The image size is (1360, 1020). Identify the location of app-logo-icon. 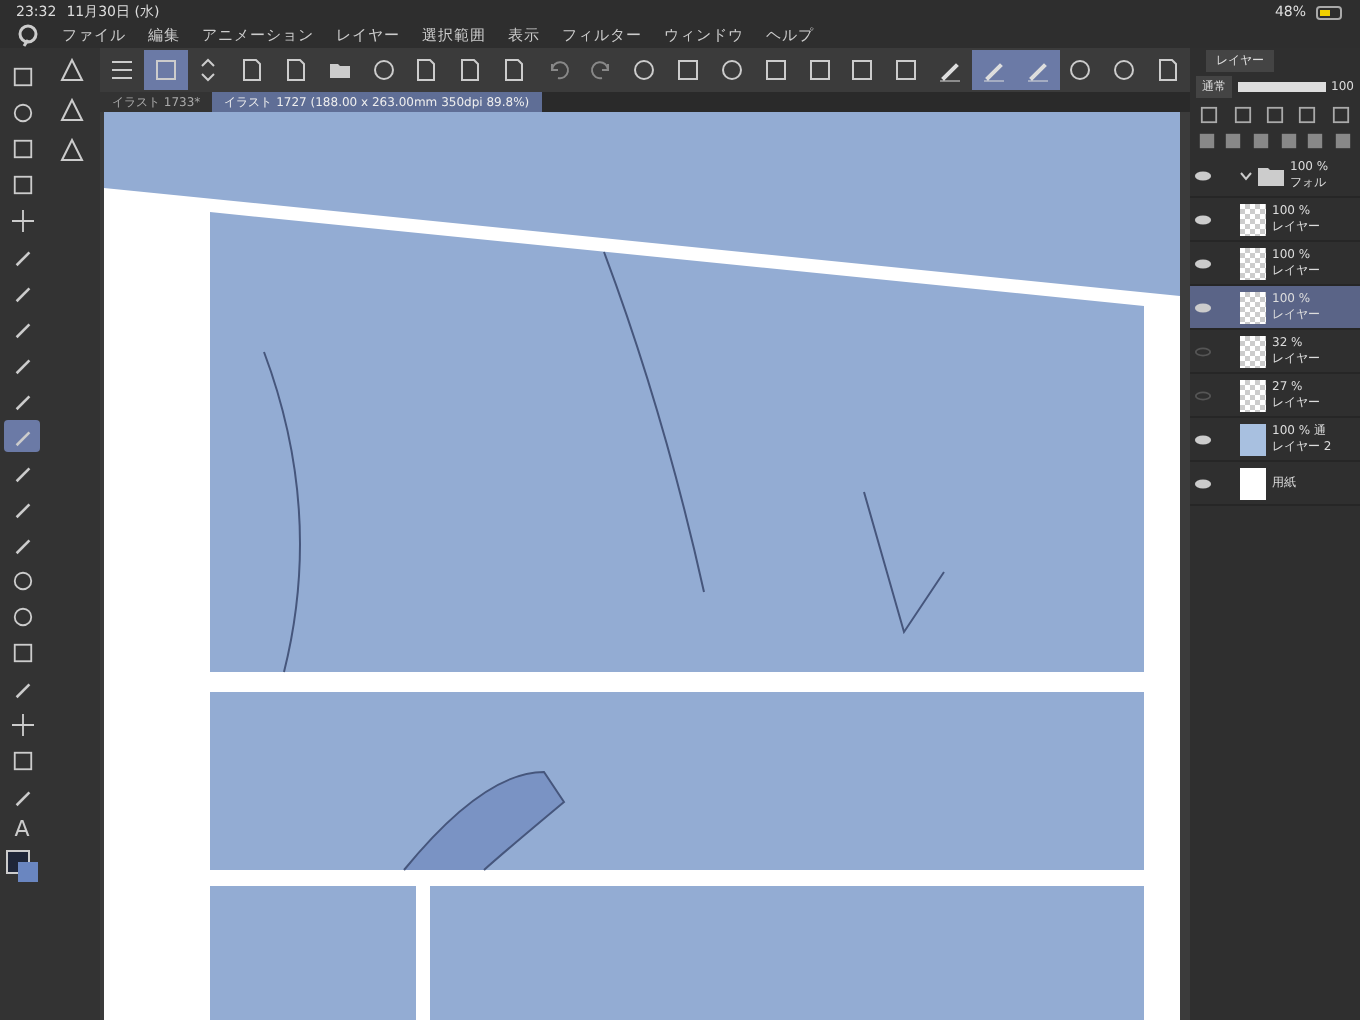
(28, 36).